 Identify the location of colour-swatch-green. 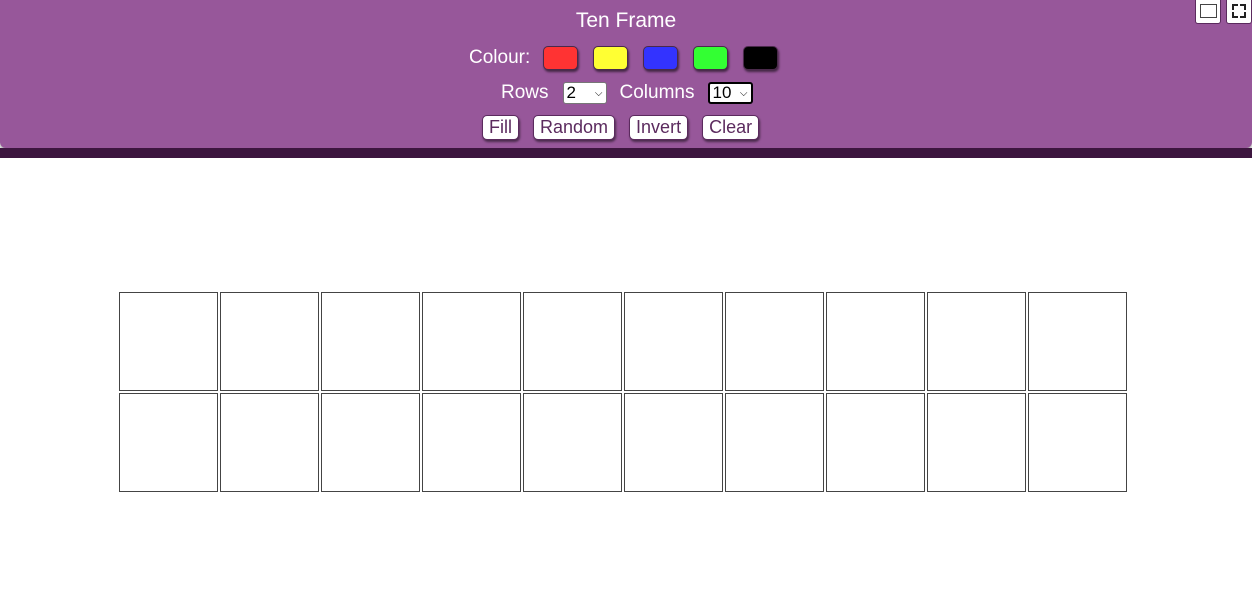
(711, 58).